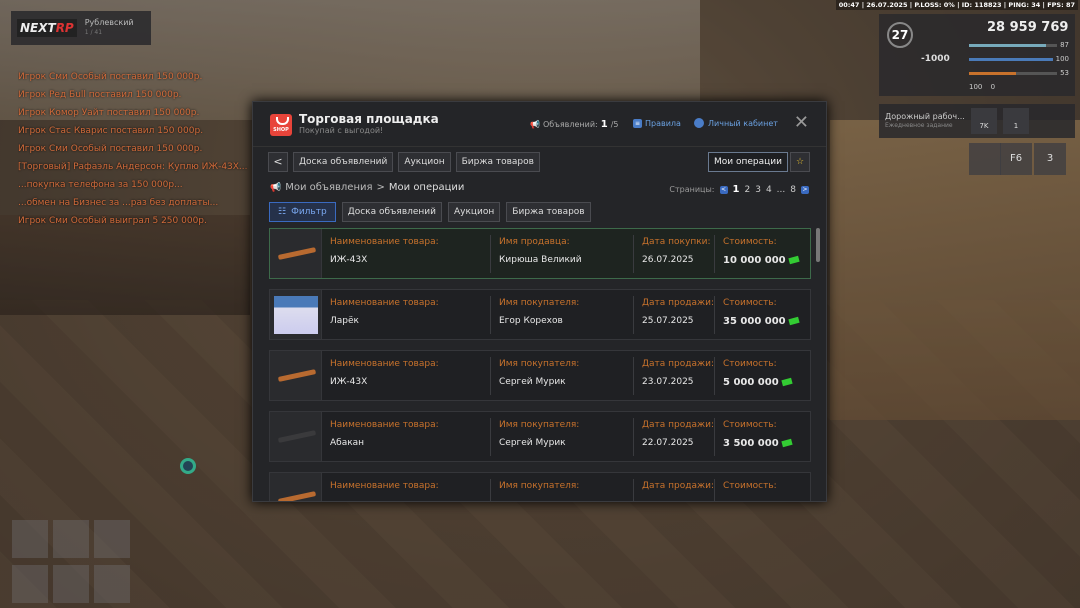 The image size is (1080, 608). What do you see at coordinates (93, 32) in the screenshot?
I see `server-online: 1 / 41` at bounding box center [93, 32].